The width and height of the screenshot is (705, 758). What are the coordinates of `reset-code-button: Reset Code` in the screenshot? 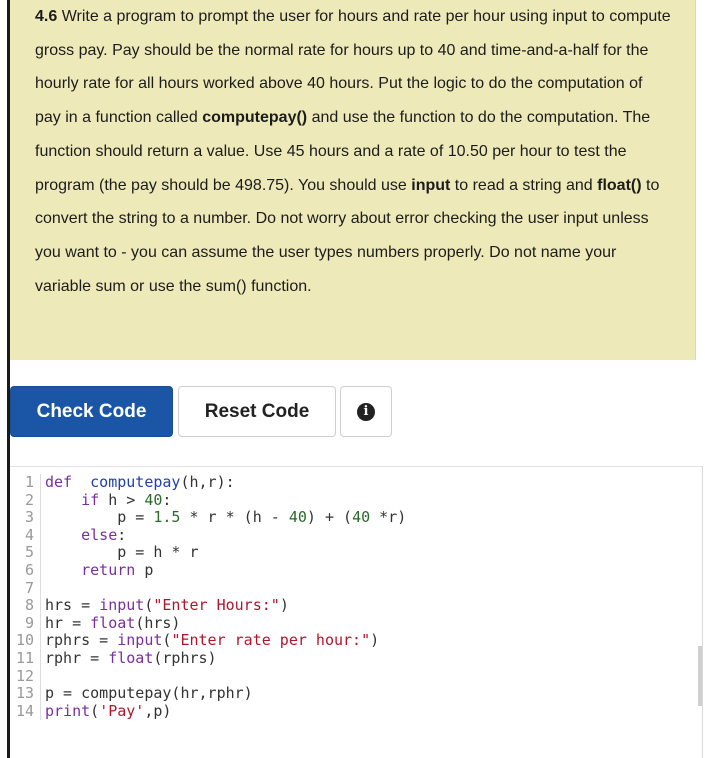 It's located at (257, 411).